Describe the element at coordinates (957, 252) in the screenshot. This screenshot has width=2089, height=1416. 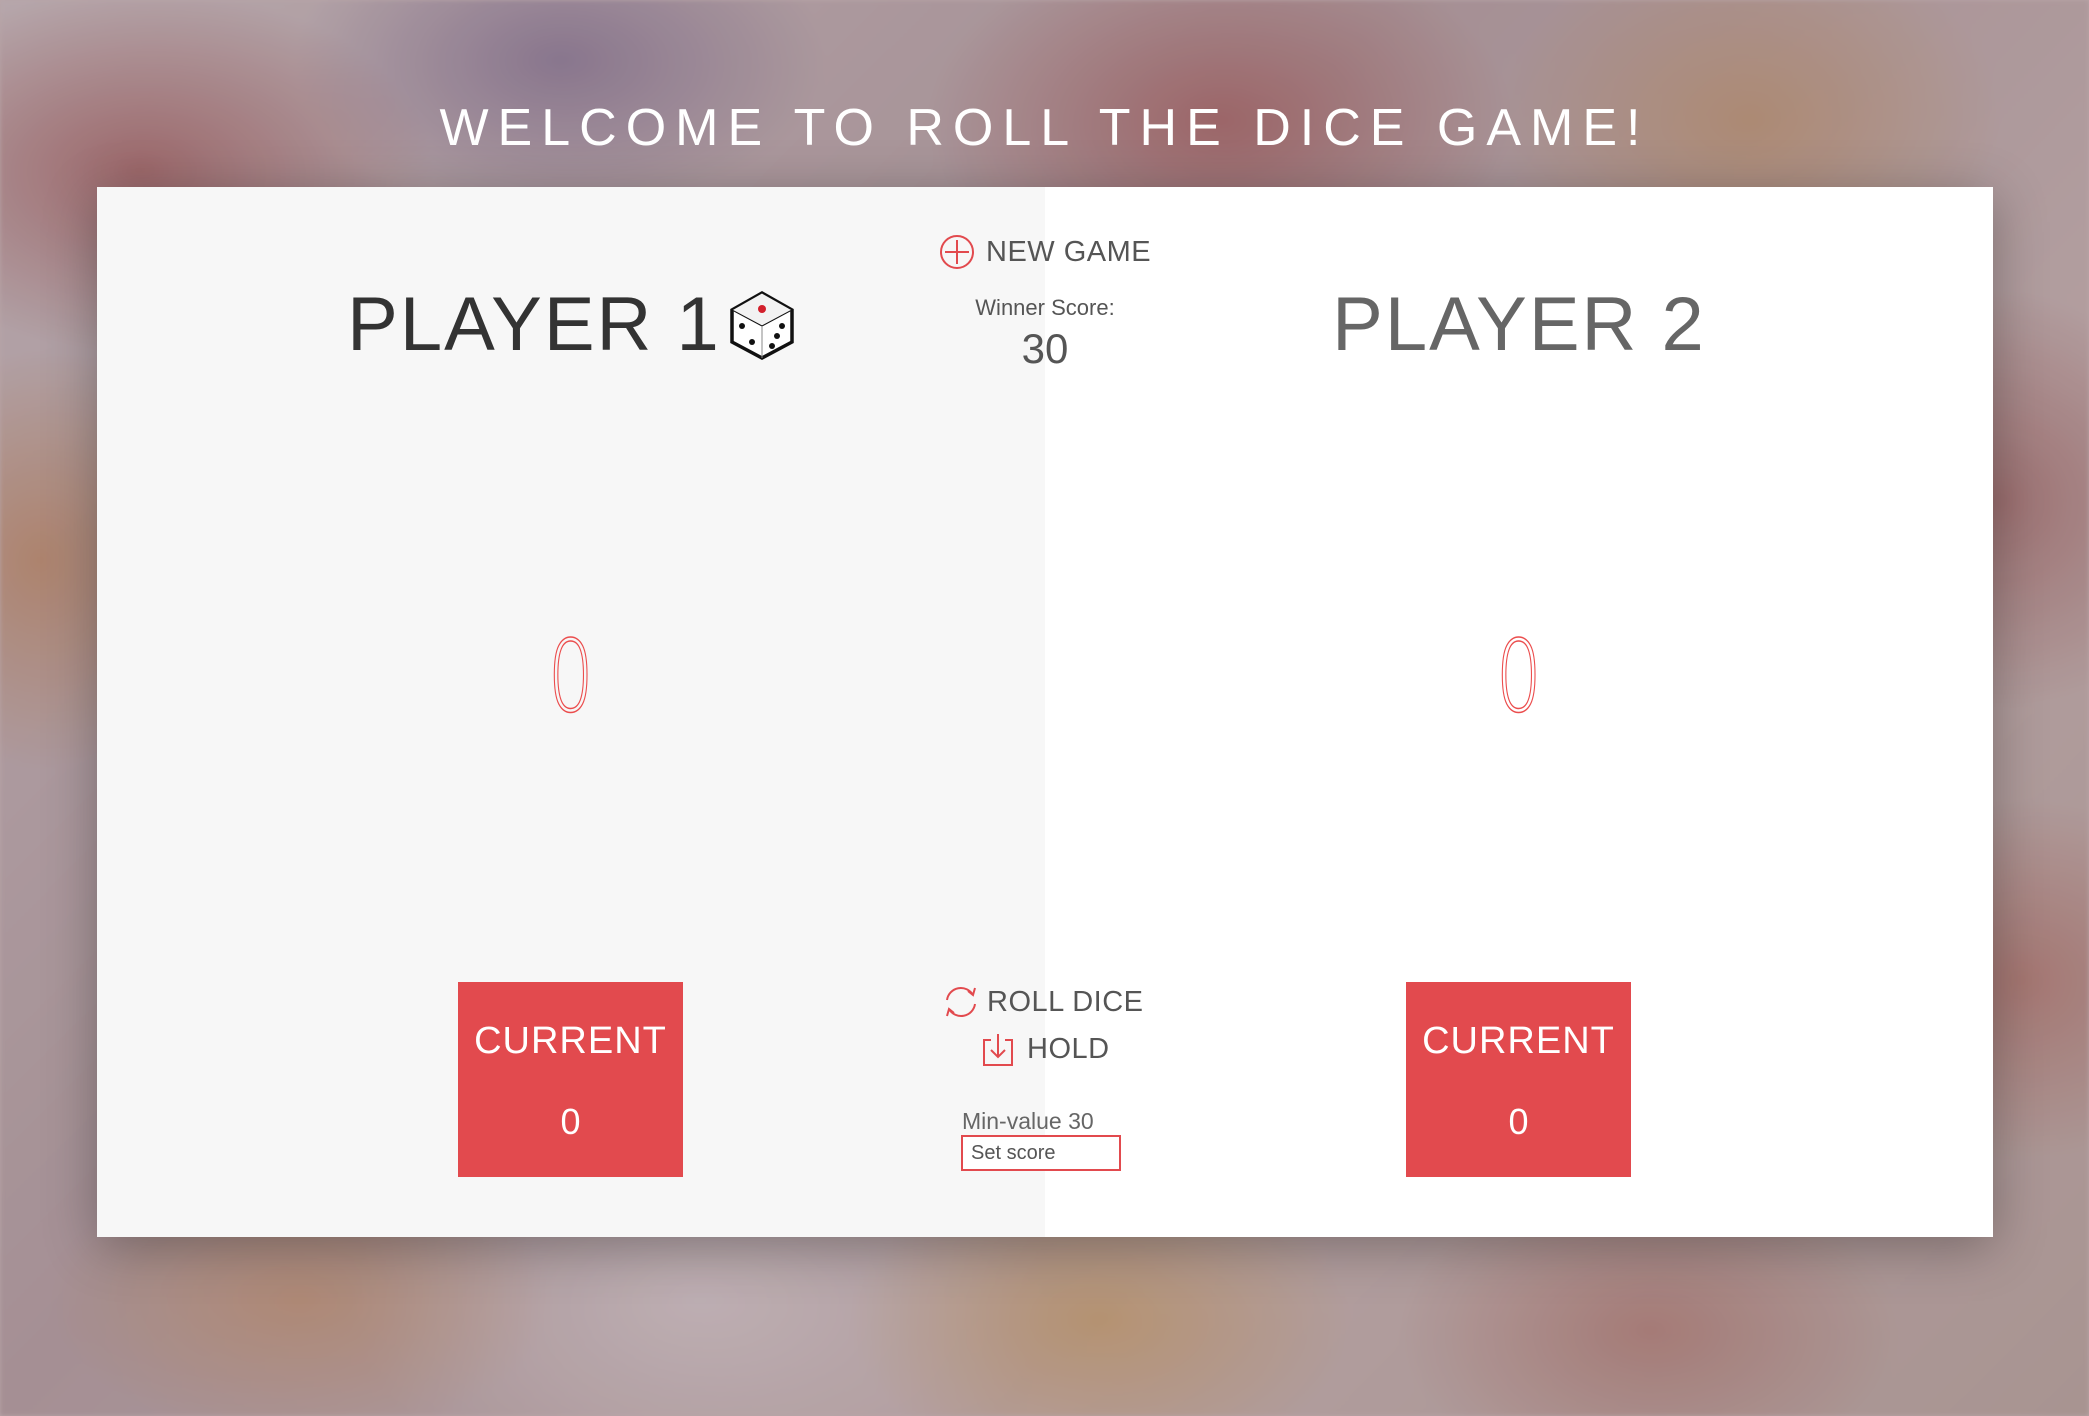
I see `plus-circle-icon` at that location.